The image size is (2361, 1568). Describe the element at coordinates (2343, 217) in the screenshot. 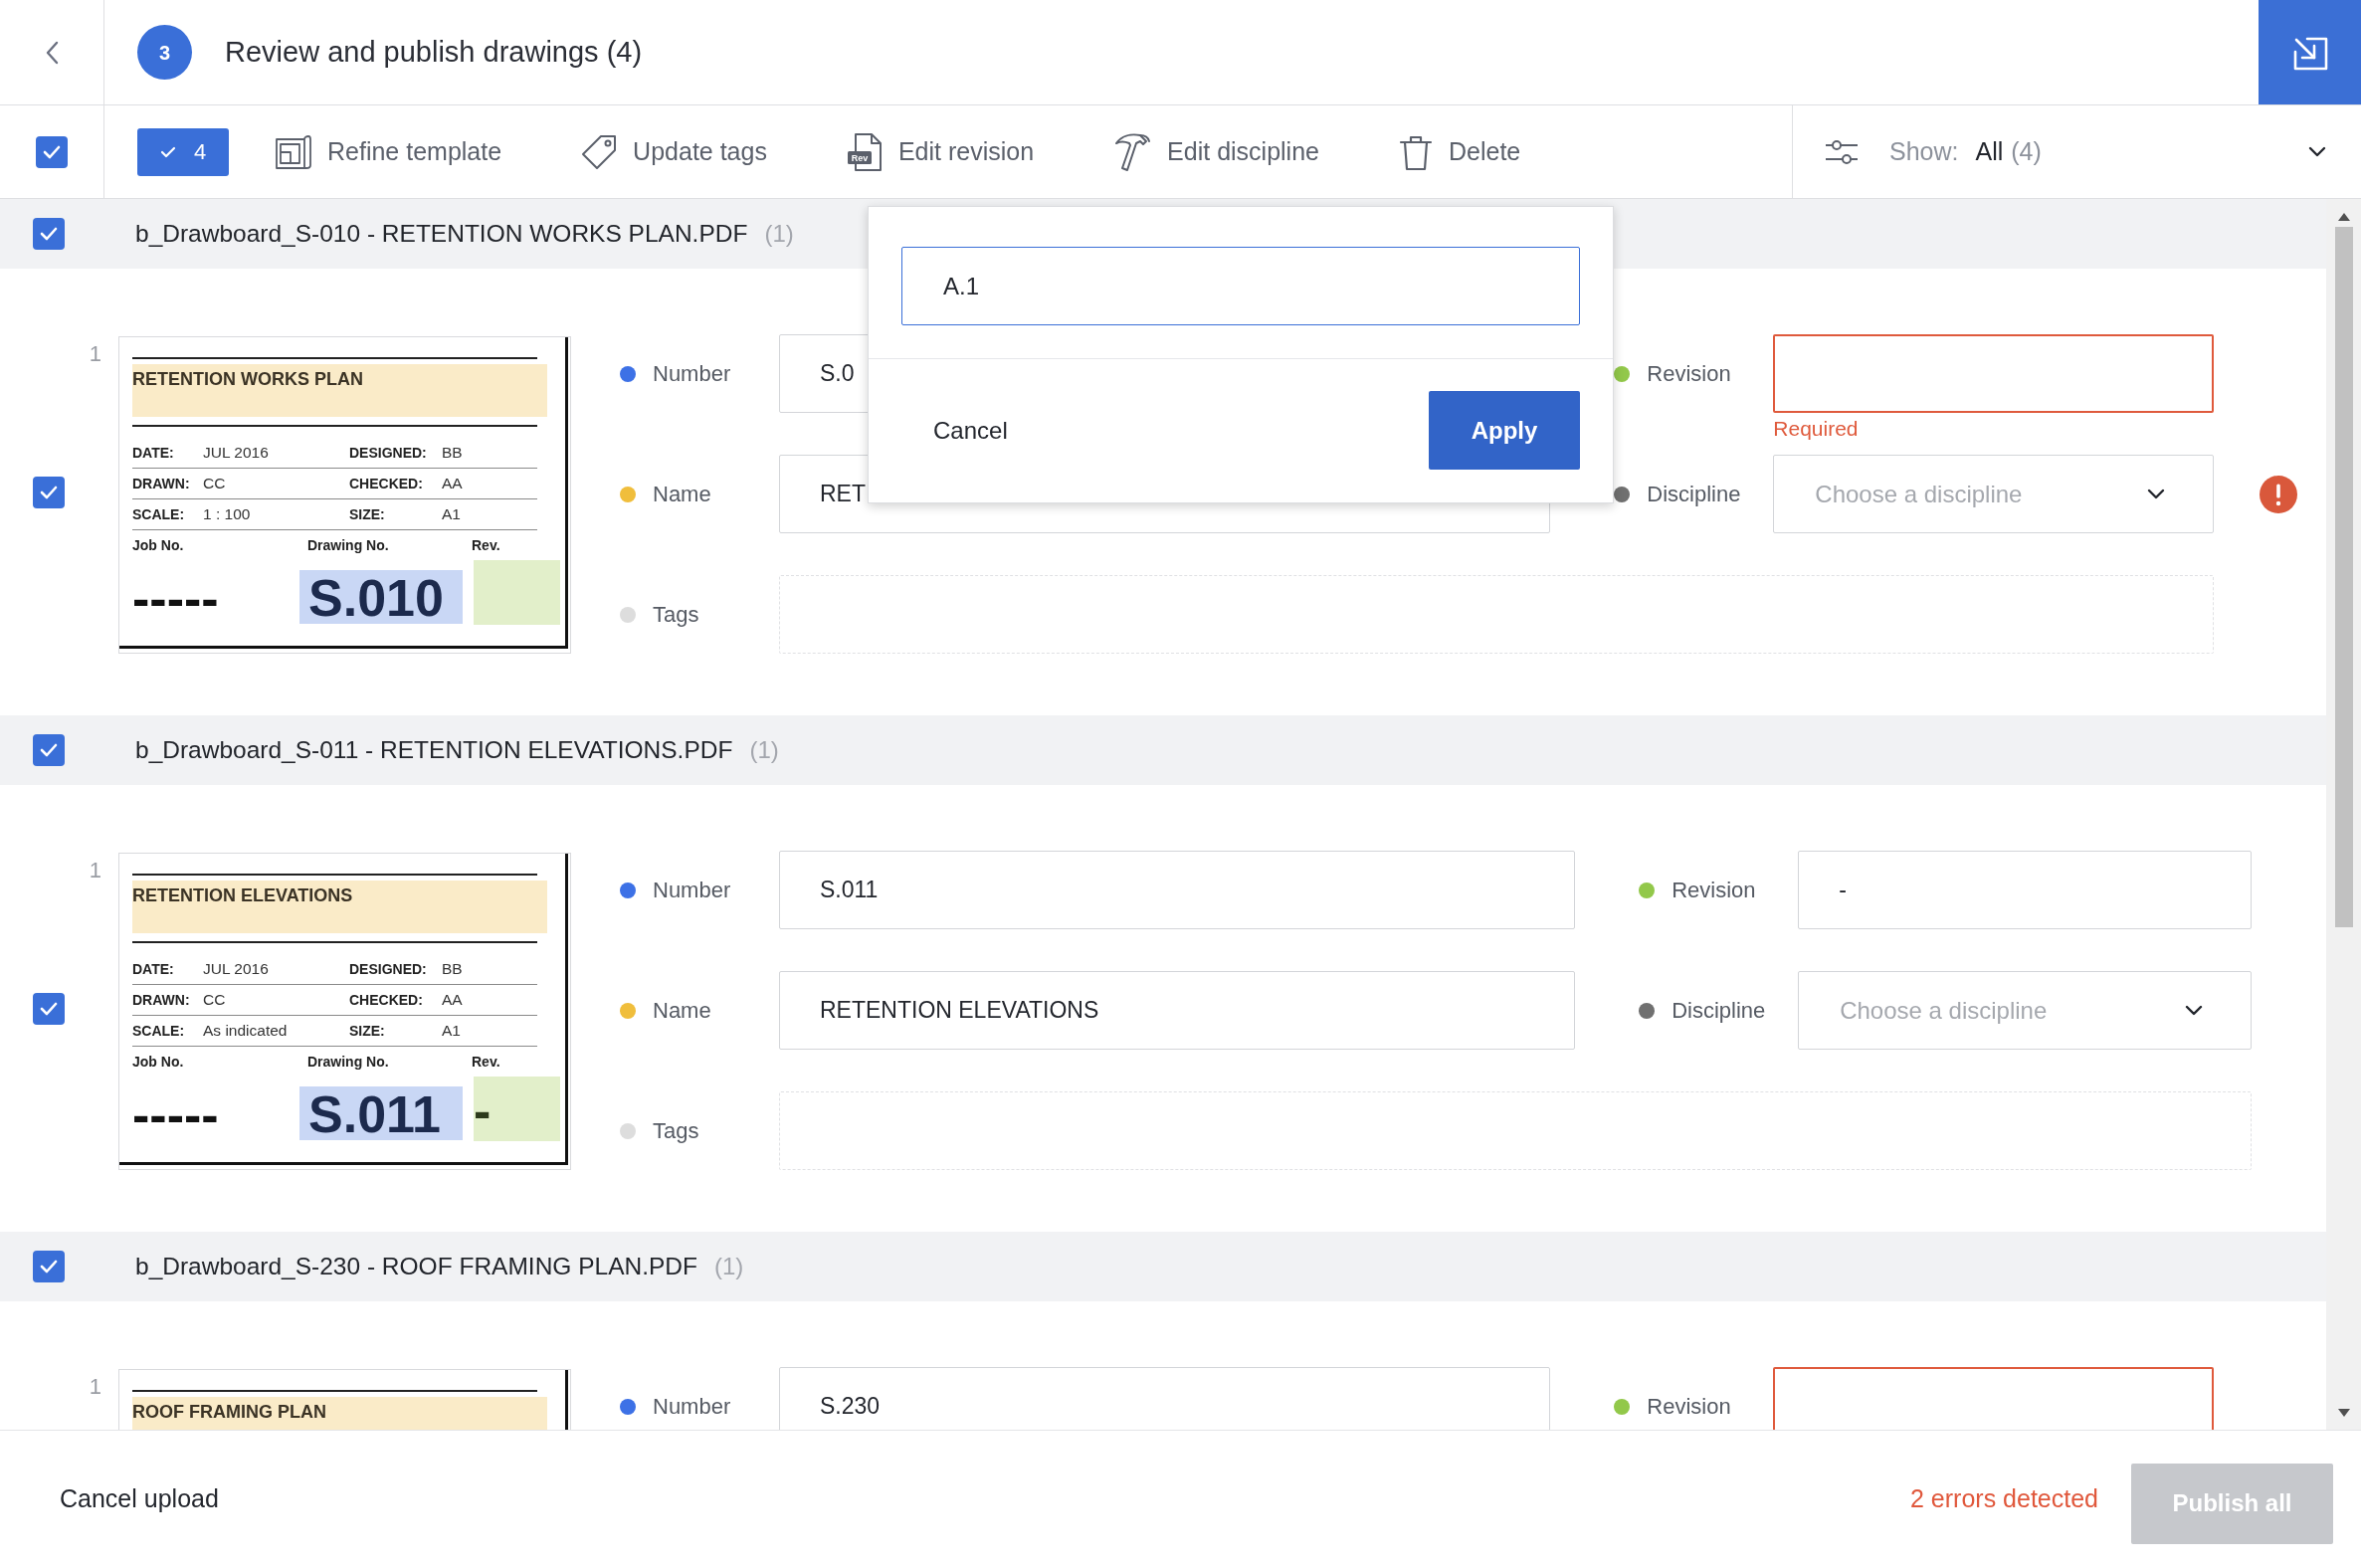

I see `scroll-up-arrow-icon` at that location.